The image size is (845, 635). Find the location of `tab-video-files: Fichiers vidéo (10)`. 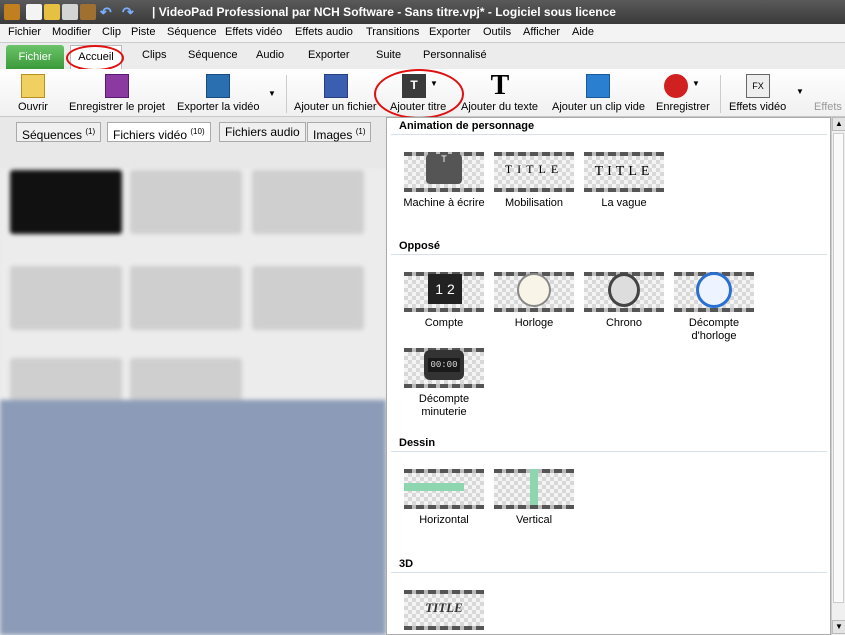

tab-video-files: Fichiers vidéo (10) is located at coordinates (159, 132).